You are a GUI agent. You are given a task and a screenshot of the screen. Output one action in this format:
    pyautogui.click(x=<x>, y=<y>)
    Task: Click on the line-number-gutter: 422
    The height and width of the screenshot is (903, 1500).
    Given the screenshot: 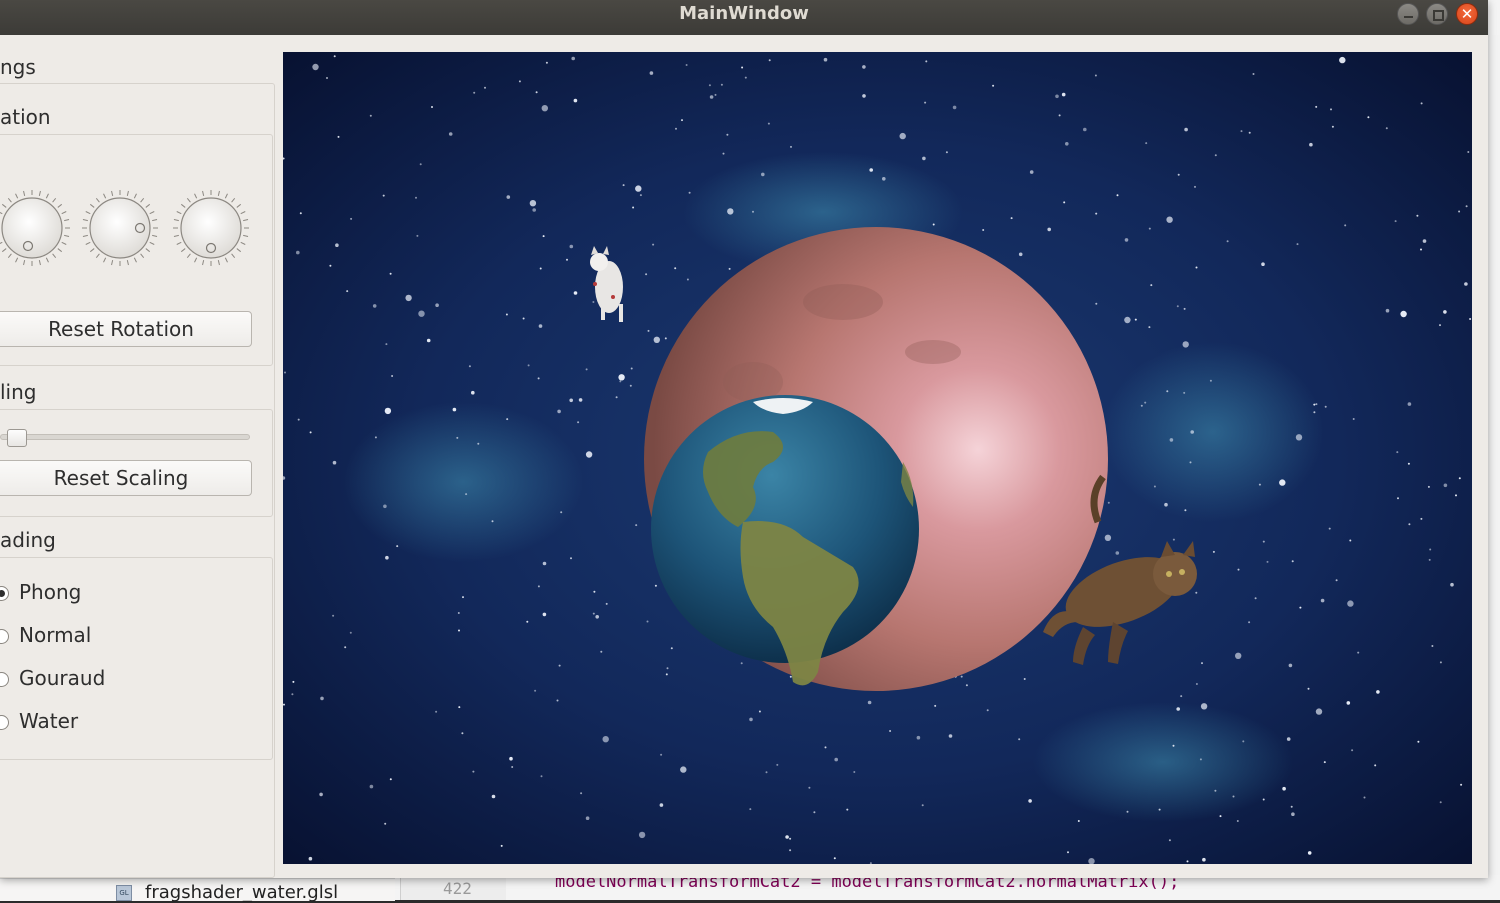 What is the action you would take?
    pyautogui.click(x=453, y=889)
    